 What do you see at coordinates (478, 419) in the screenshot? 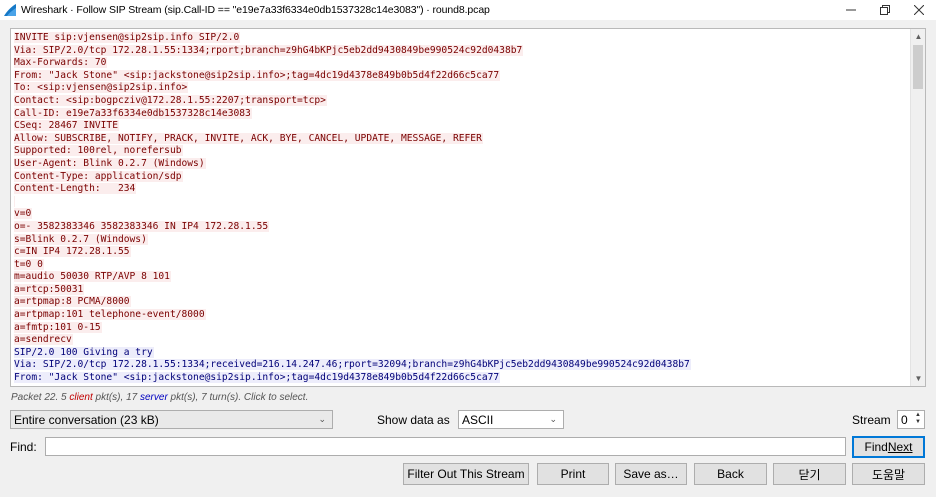
I see `show-data-select-value: ASCII` at bounding box center [478, 419].